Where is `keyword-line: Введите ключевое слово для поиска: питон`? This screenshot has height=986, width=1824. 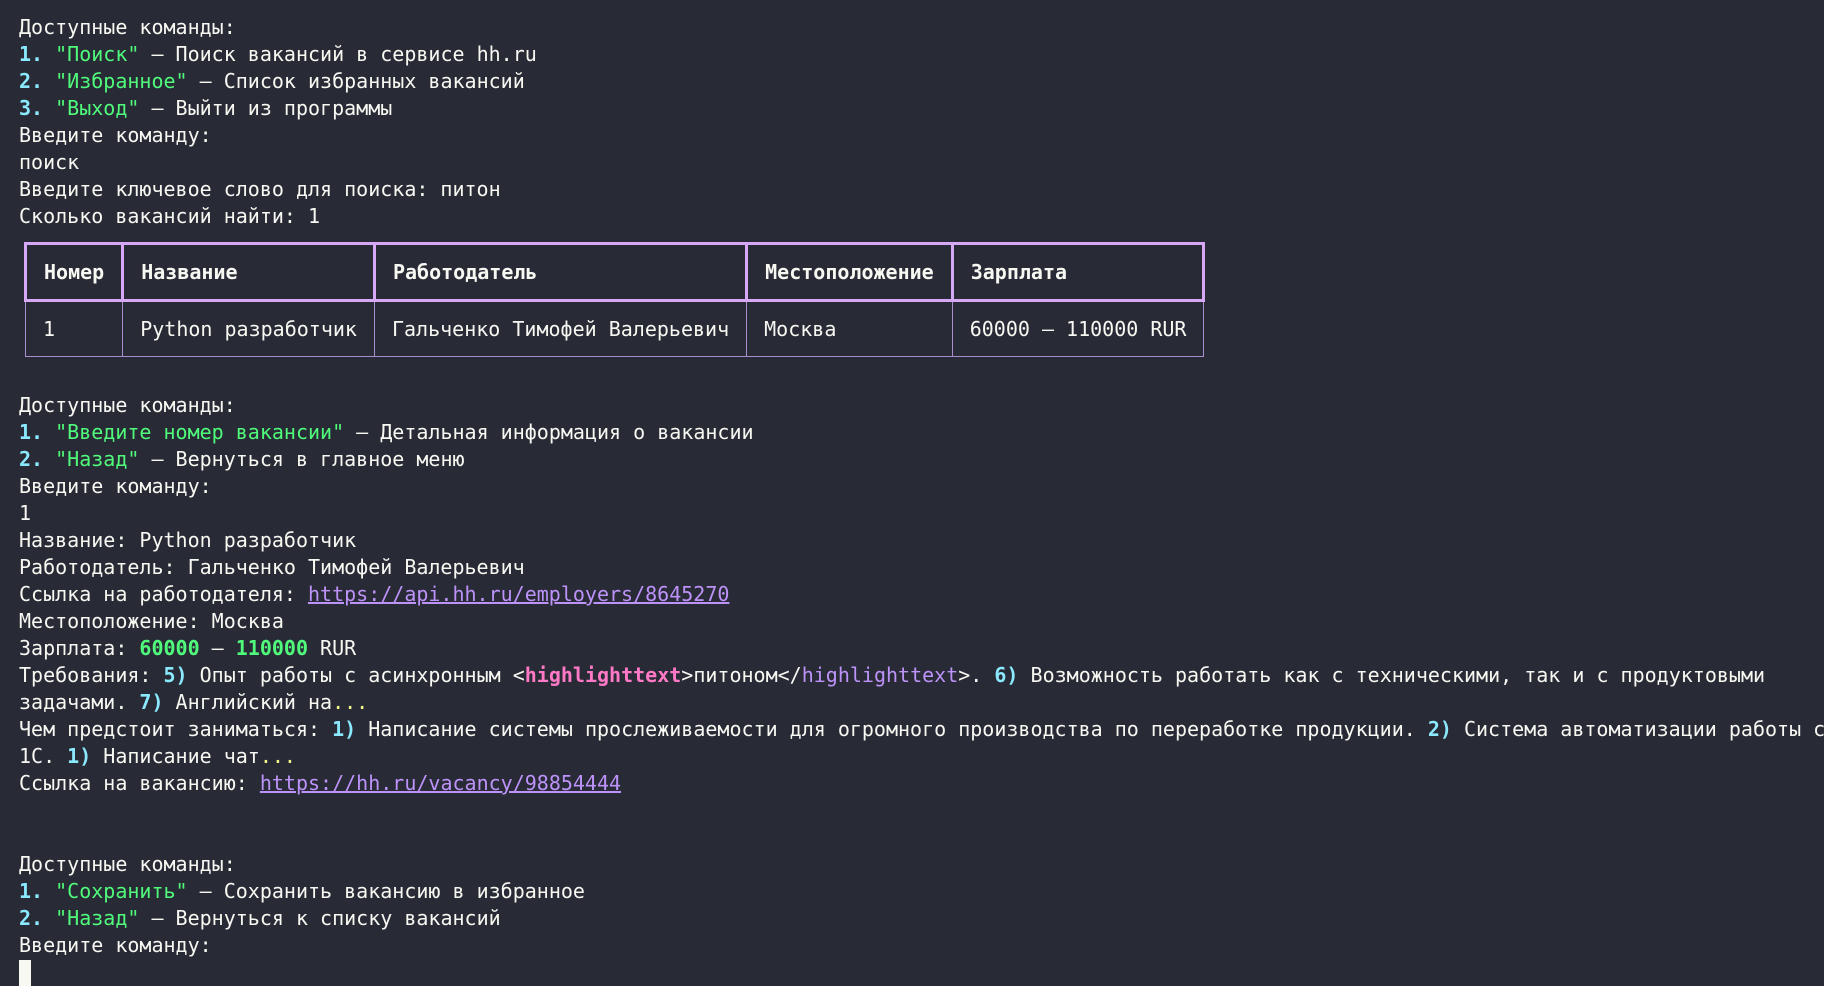 keyword-line: Введите ключевое слово для поиска: питон is located at coordinates (260, 189).